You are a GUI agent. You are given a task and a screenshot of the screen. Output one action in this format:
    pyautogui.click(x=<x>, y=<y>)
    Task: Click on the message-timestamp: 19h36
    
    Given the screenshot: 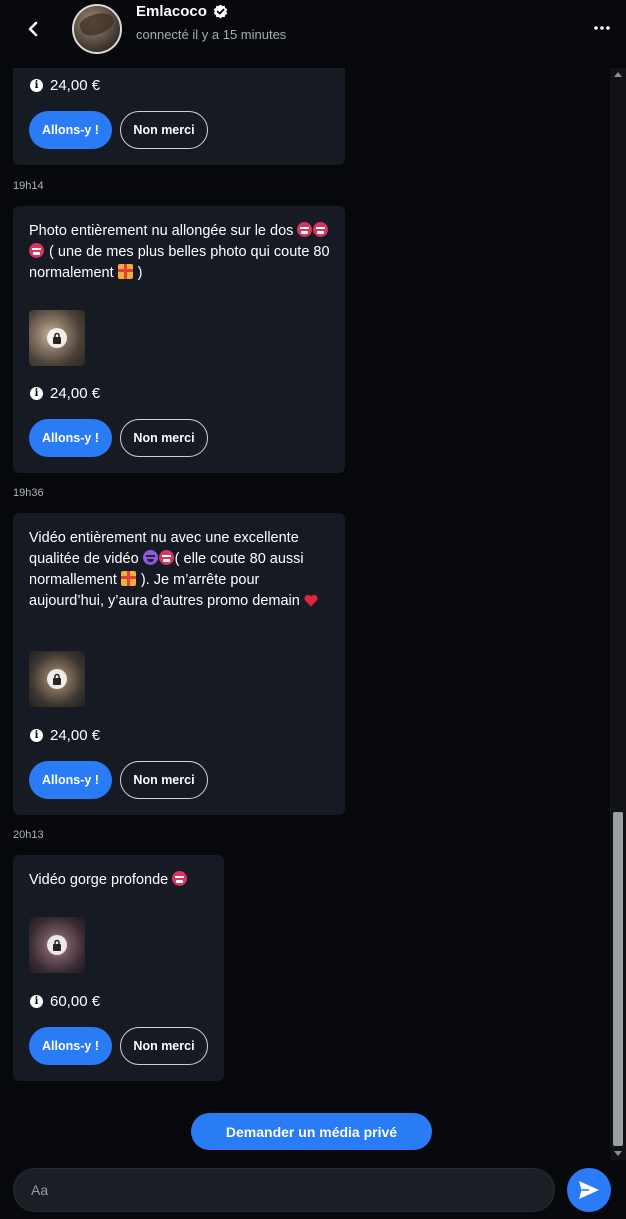 What is the action you would take?
    pyautogui.click(x=28, y=493)
    